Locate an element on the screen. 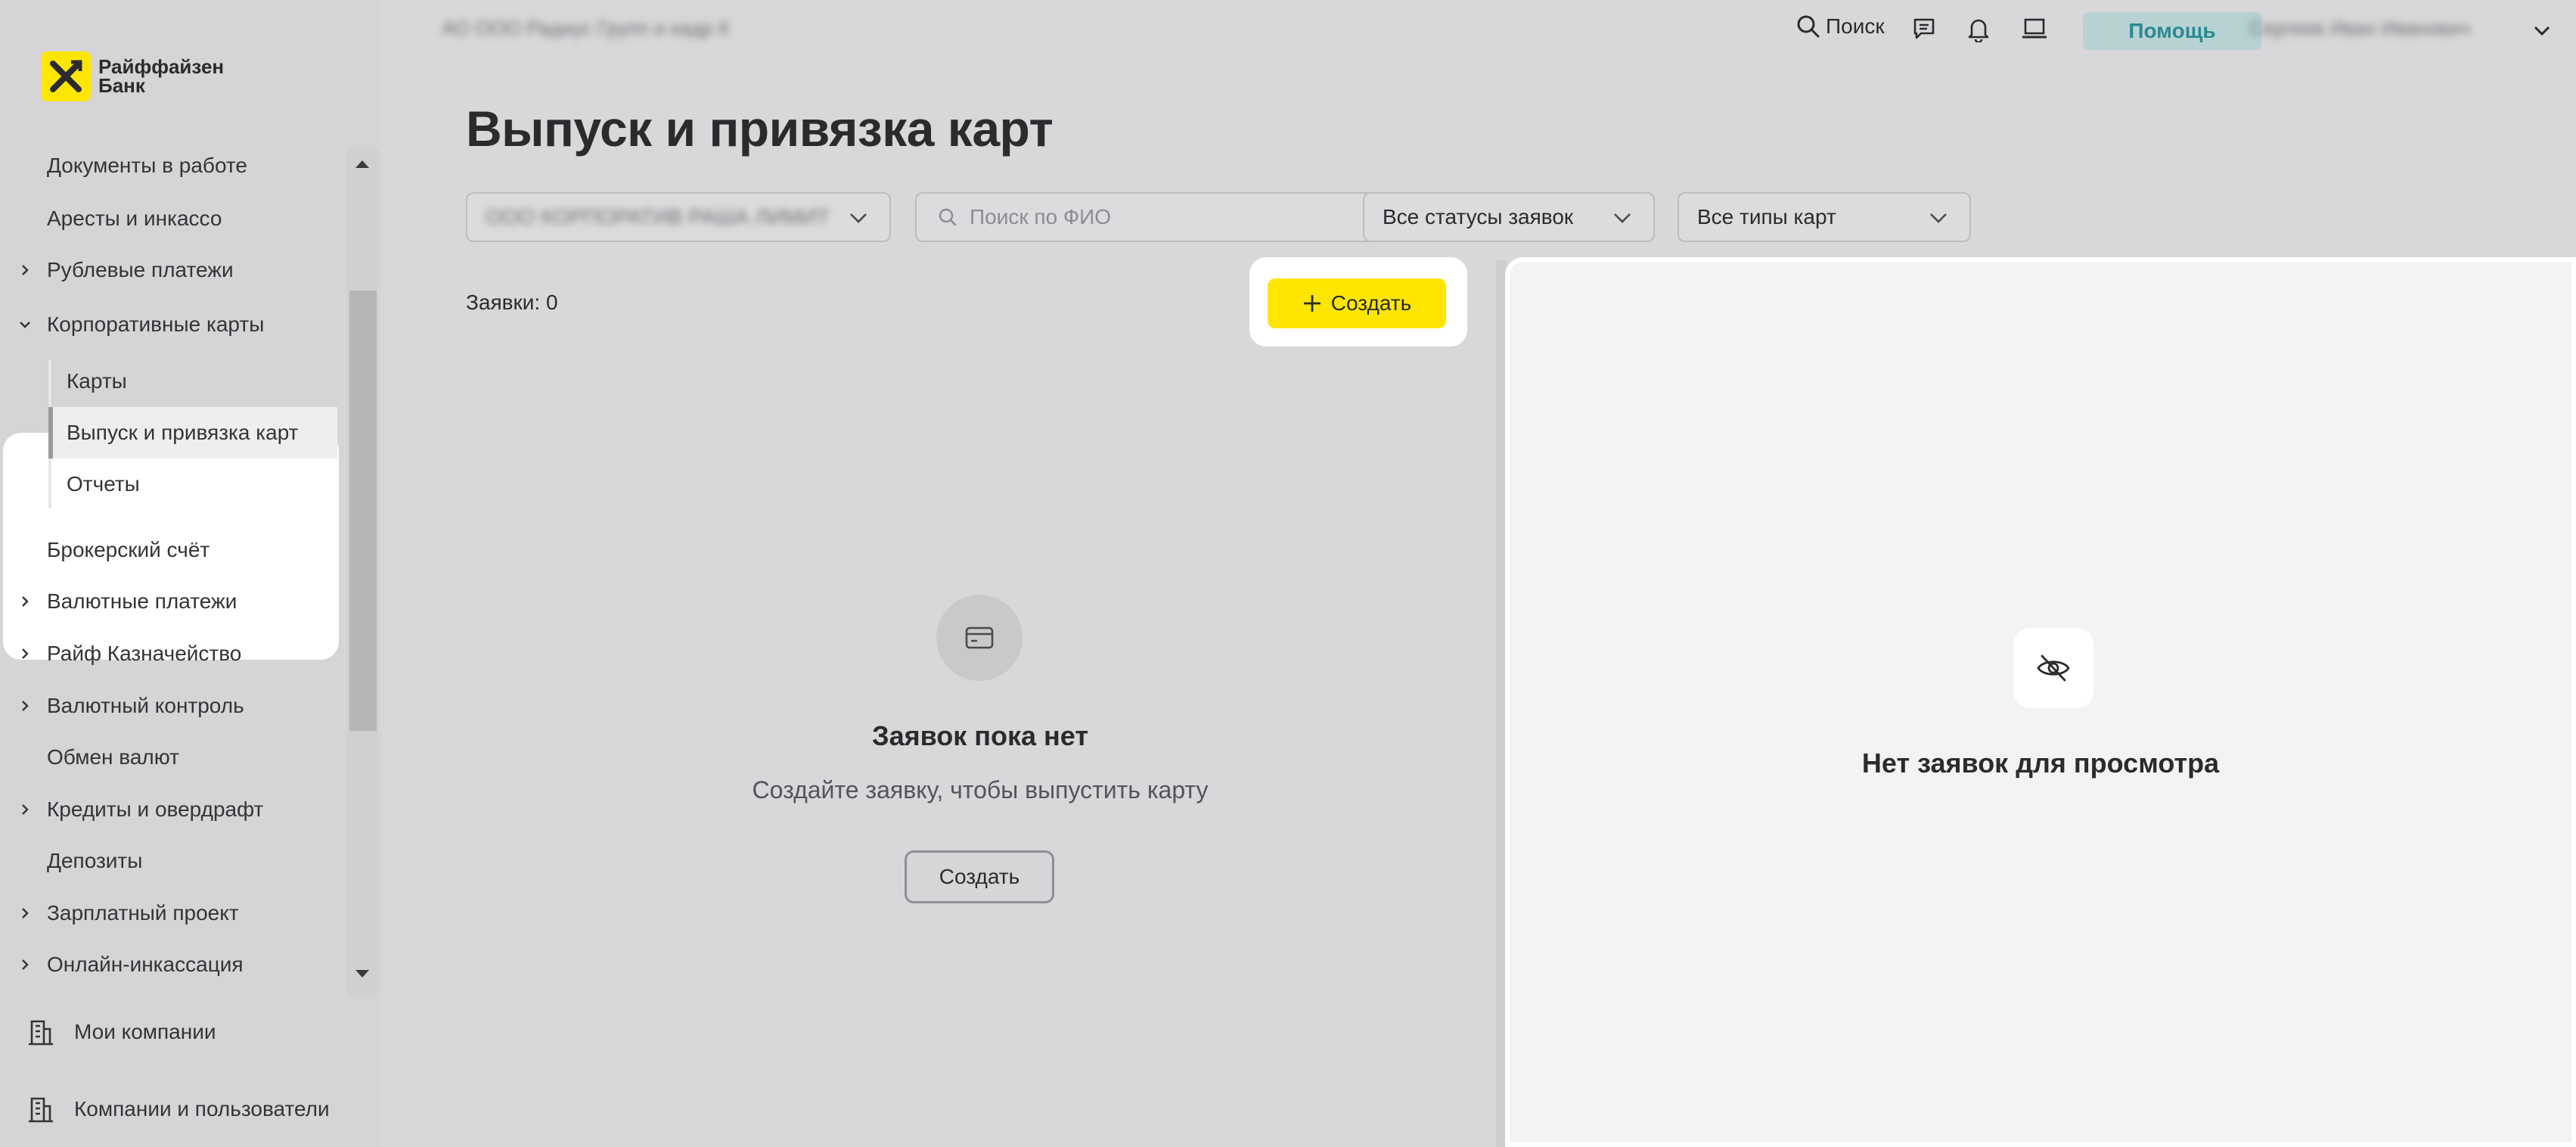 The width and height of the screenshot is (2576, 1147). help-button: Помощь is located at coordinates (2172, 31).